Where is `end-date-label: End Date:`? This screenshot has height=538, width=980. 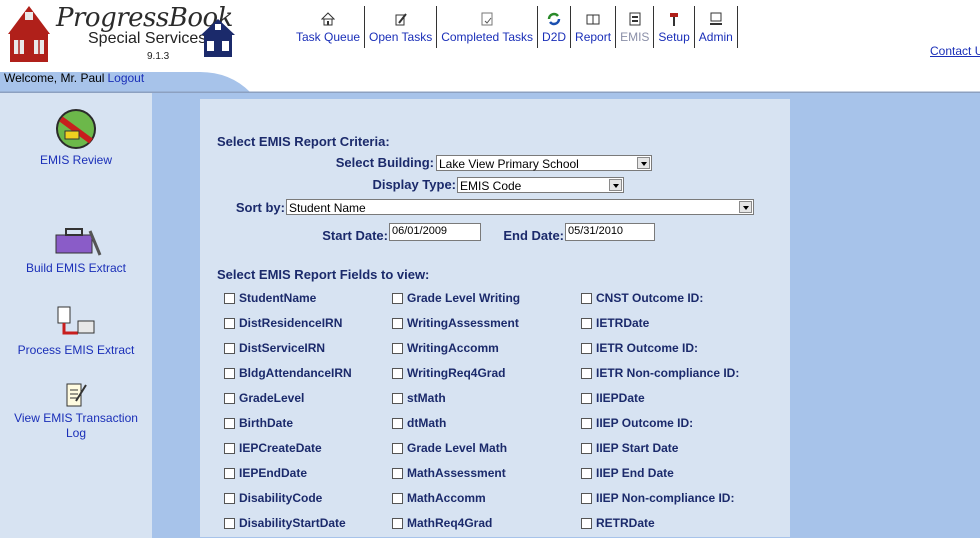 end-date-label: End Date: is located at coordinates (533, 235).